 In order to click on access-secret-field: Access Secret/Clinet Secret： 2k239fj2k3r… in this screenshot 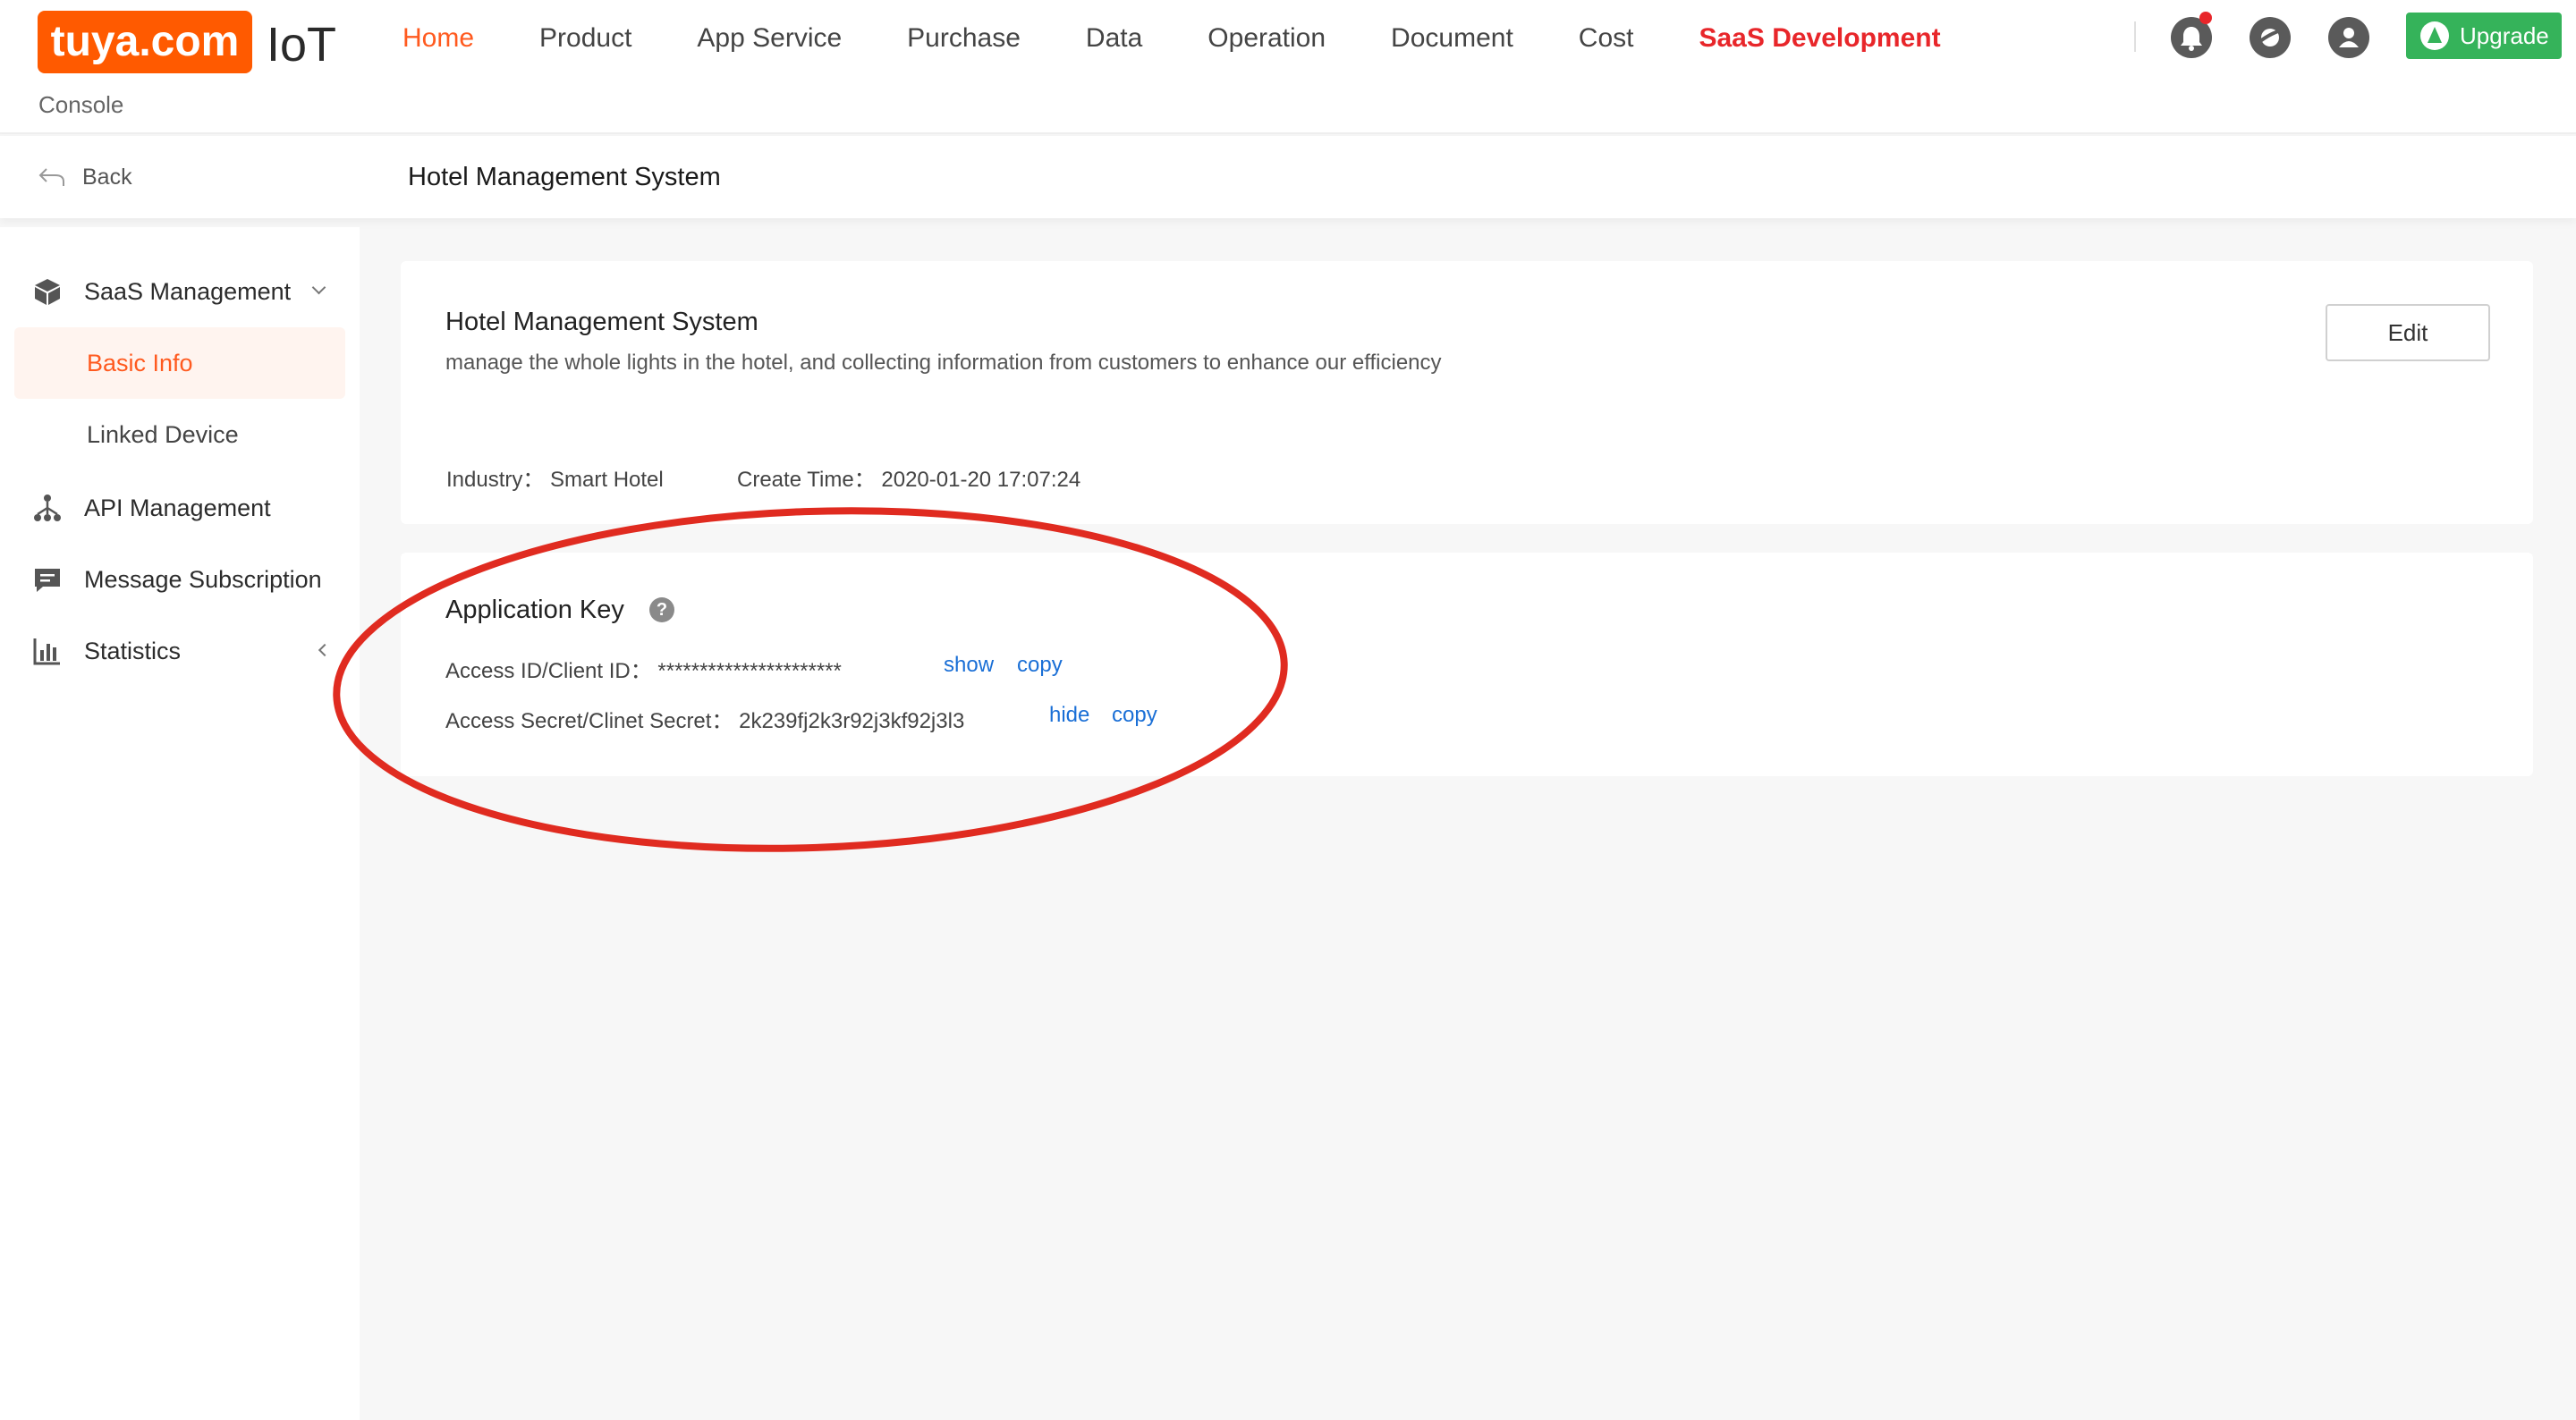, I will do `click(705, 721)`.